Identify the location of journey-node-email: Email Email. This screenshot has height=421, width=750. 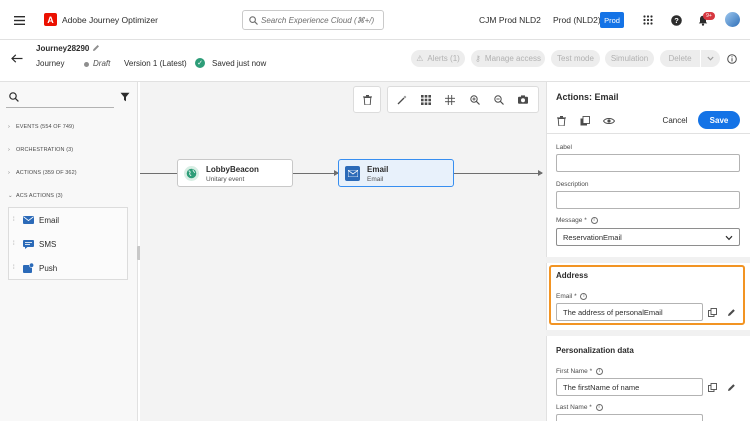
(396, 173).